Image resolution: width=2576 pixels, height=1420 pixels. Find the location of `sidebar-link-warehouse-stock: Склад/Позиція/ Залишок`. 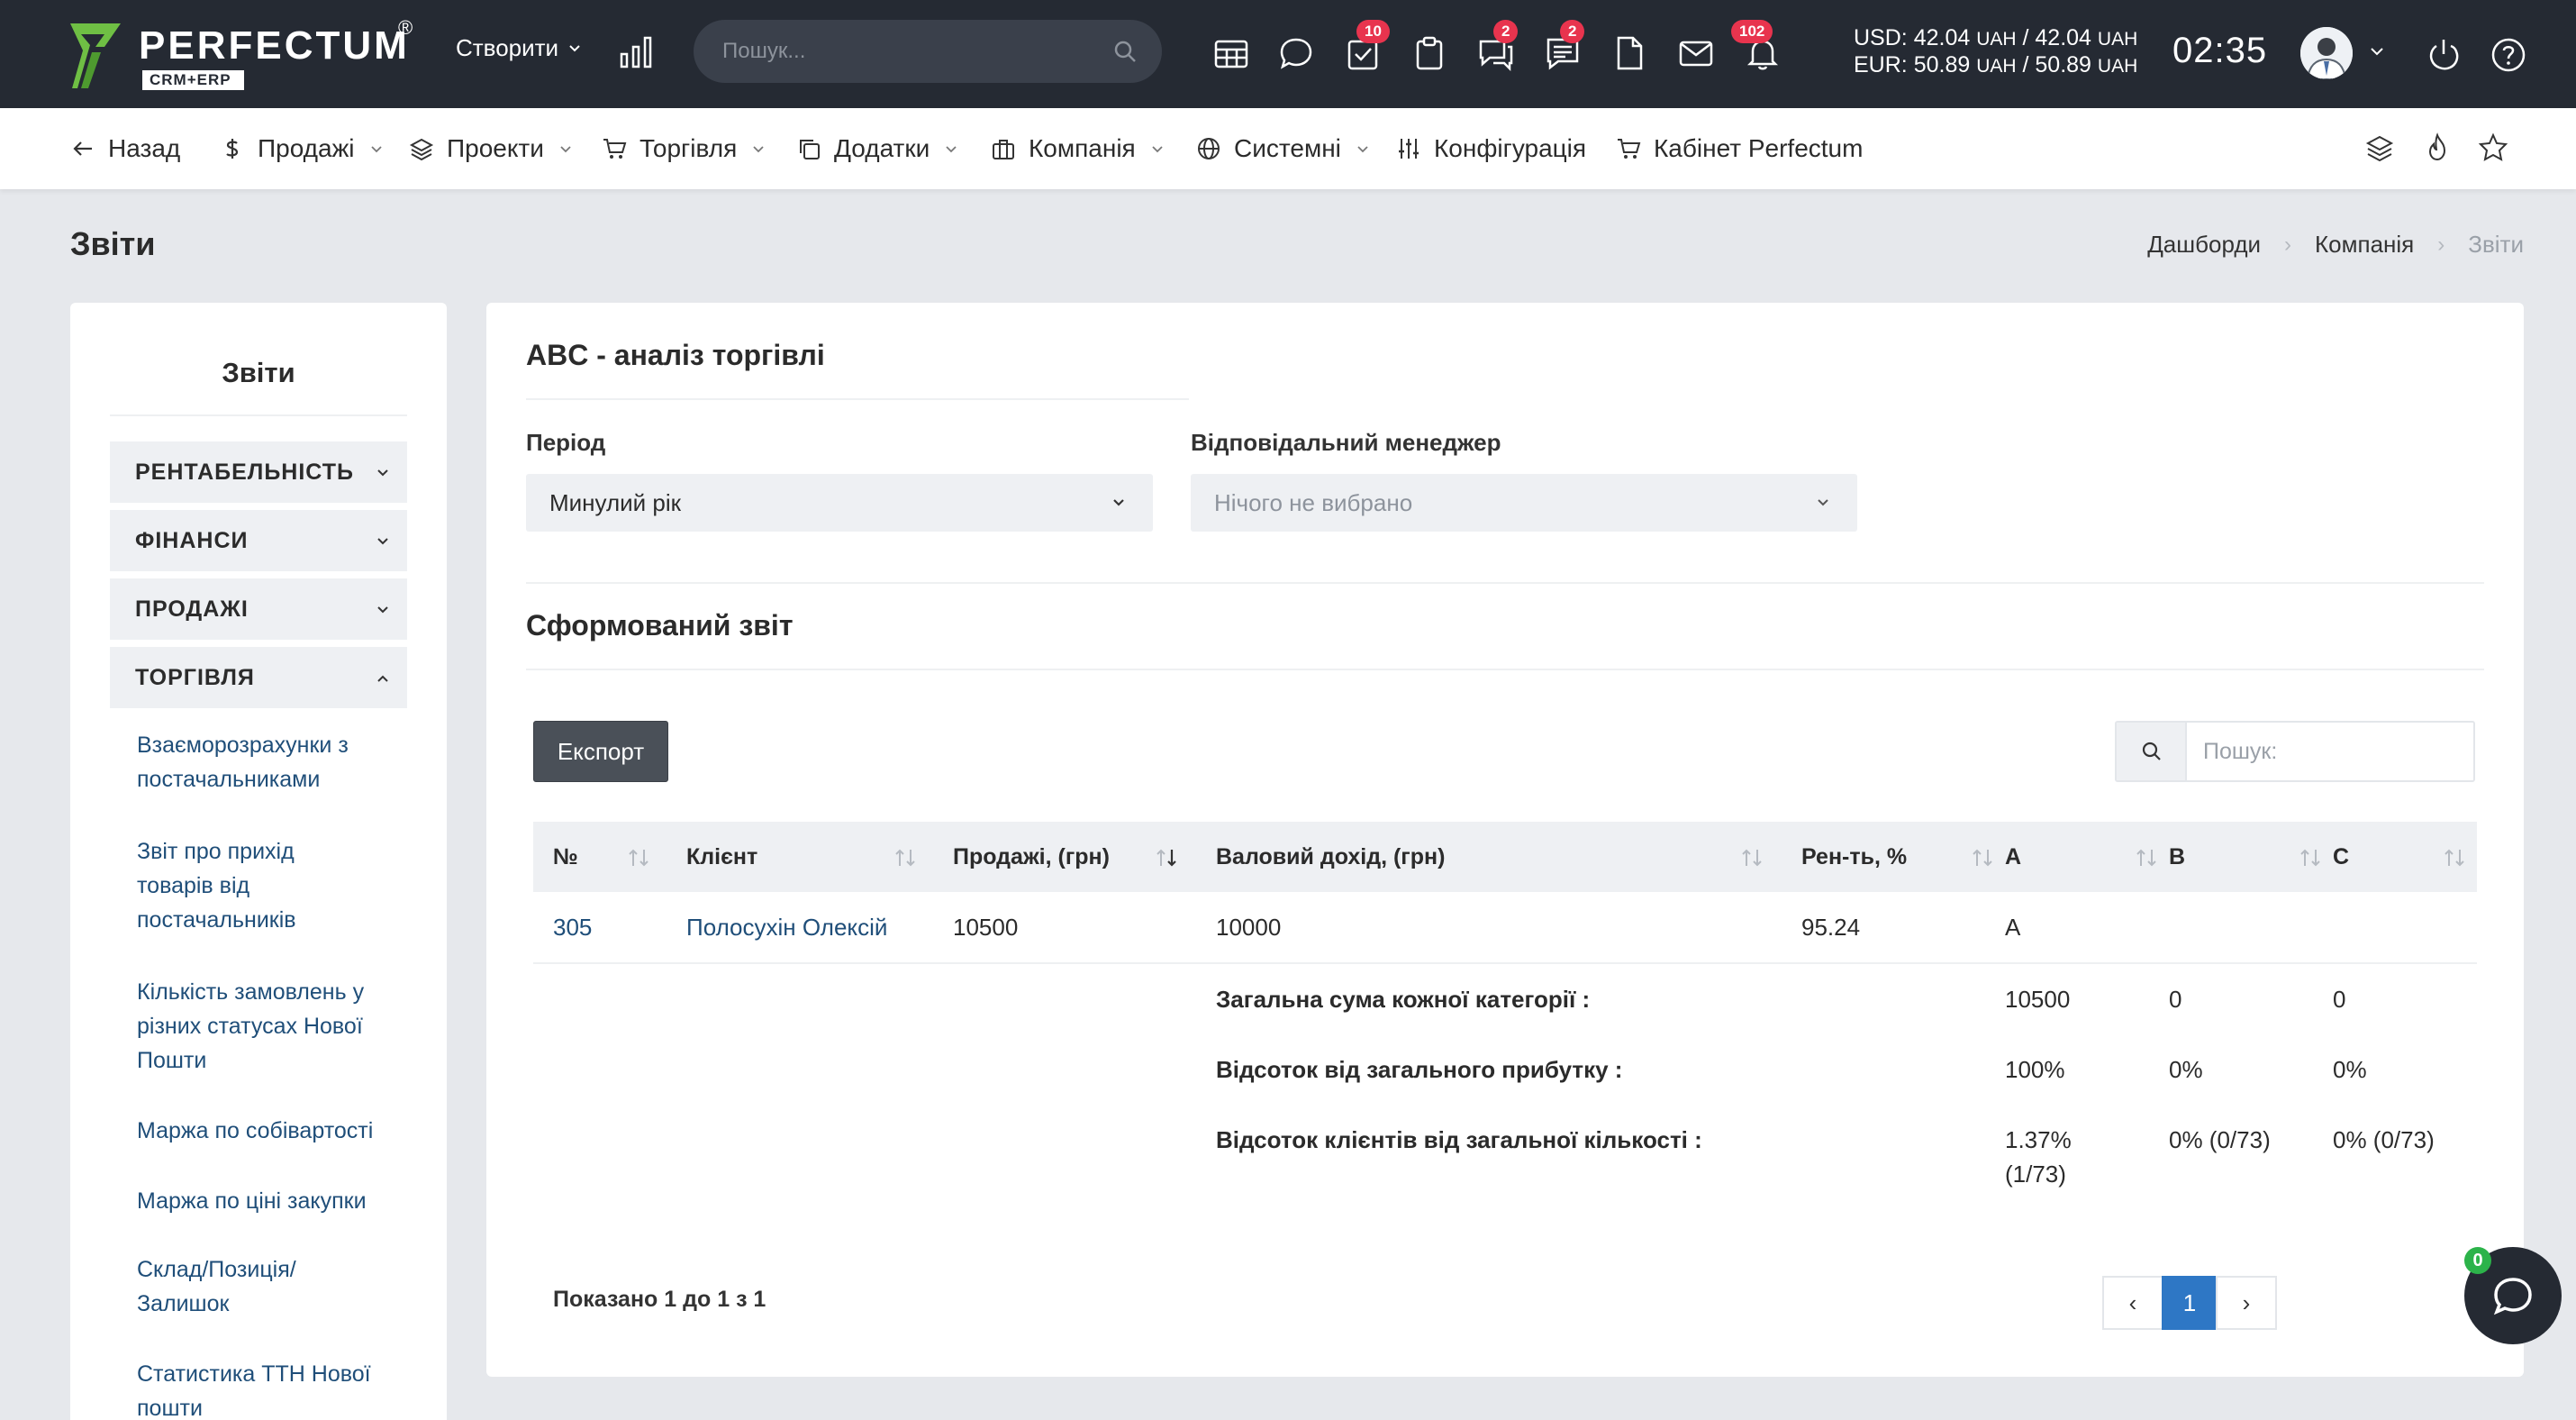

sidebar-link-warehouse-stock: Склад/Позиція/ Залишок is located at coordinates (272, 1286).